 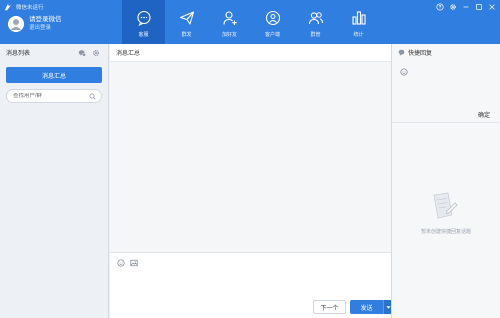 I want to click on sidebar-header: 消息列表, so click(x=54, y=52).